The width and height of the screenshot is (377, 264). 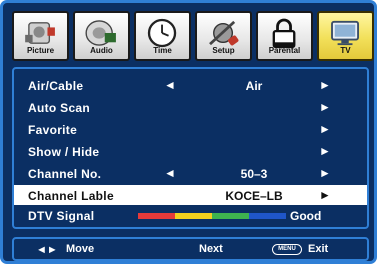 I want to click on menu-key-icon: MENU, so click(x=287, y=249).